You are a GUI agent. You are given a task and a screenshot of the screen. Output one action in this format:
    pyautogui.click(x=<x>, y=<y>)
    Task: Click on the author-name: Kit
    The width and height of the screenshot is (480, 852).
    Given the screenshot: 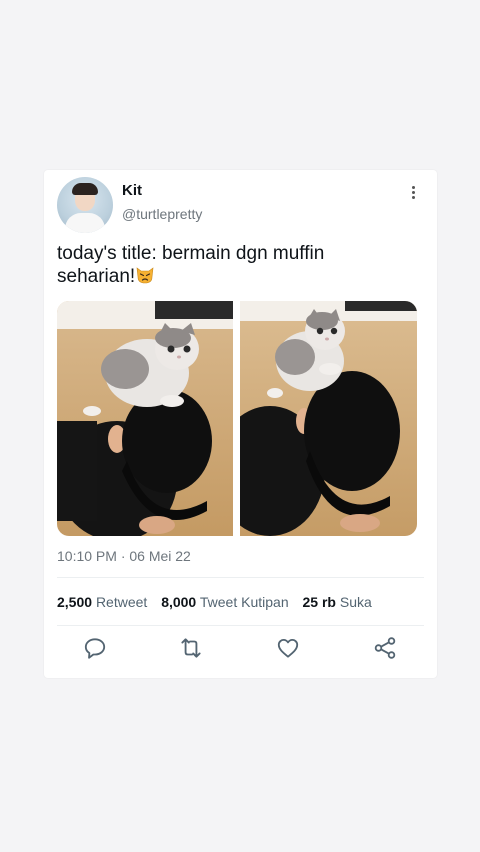 What is the action you would take?
    pyautogui.click(x=132, y=190)
    